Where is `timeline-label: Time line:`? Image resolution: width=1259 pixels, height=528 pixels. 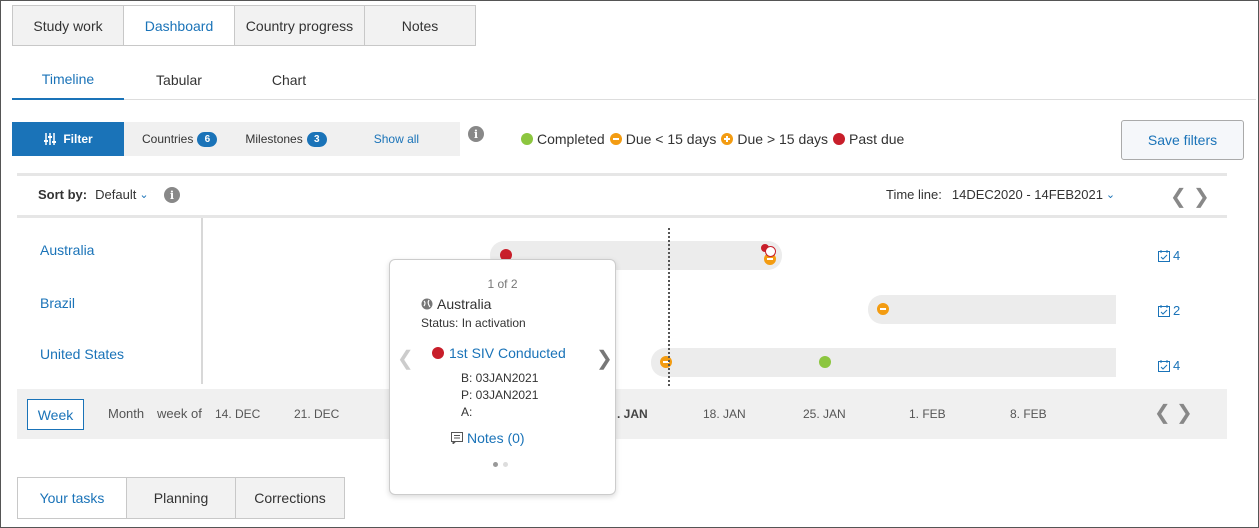
timeline-label: Time line: is located at coordinates (914, 194).